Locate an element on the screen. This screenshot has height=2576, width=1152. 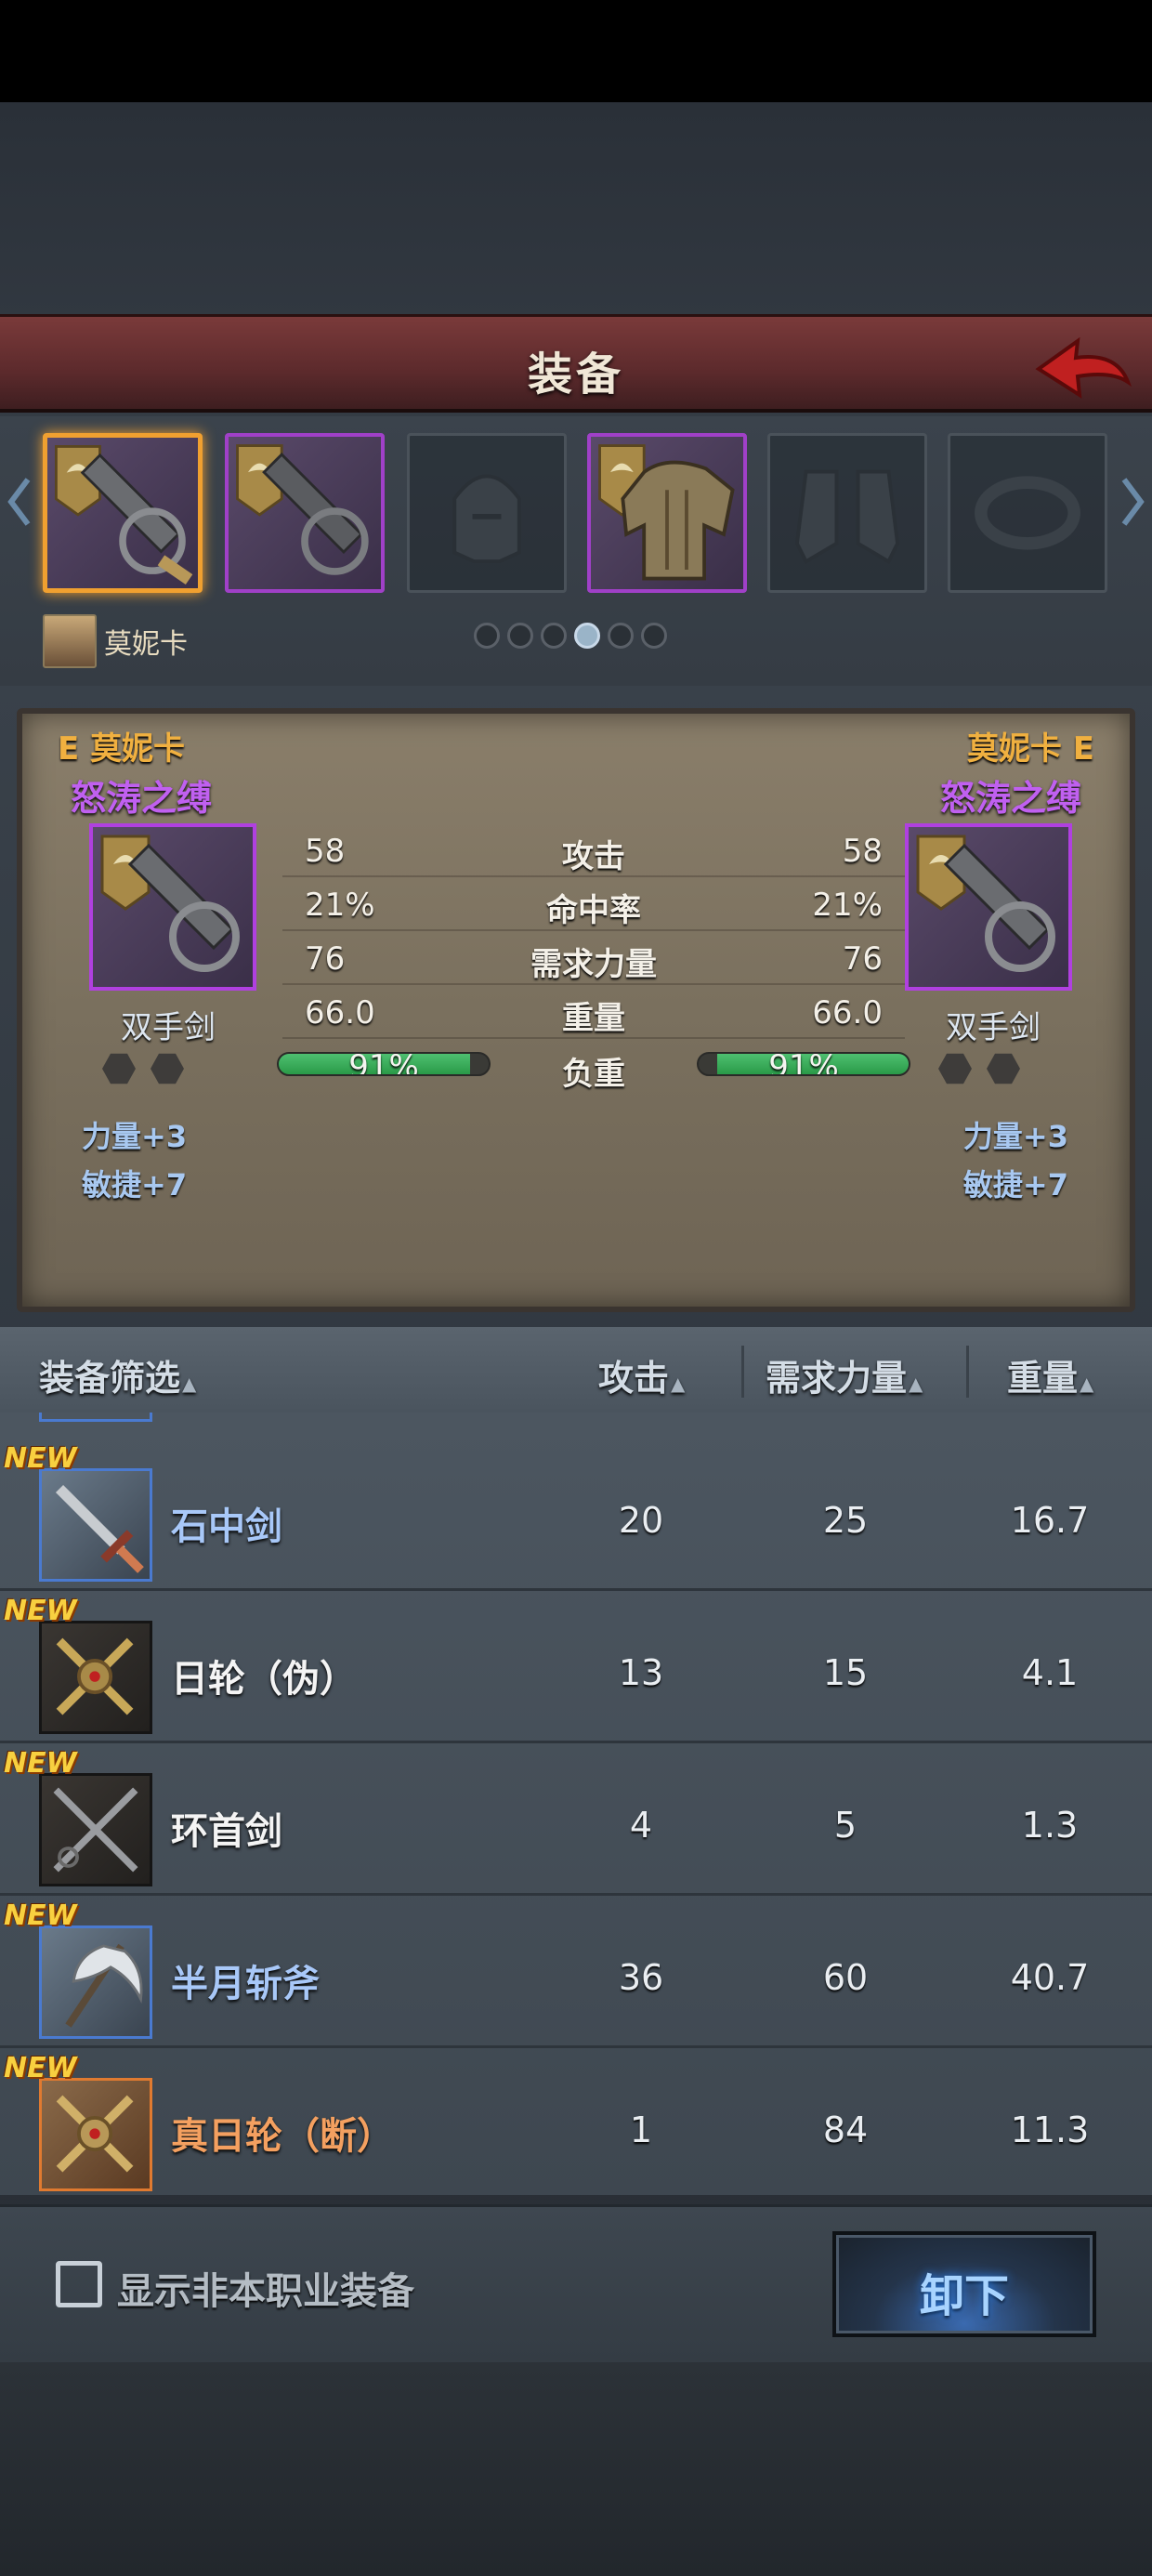
item-strength: 25 is located at coordinates (845, 1520).